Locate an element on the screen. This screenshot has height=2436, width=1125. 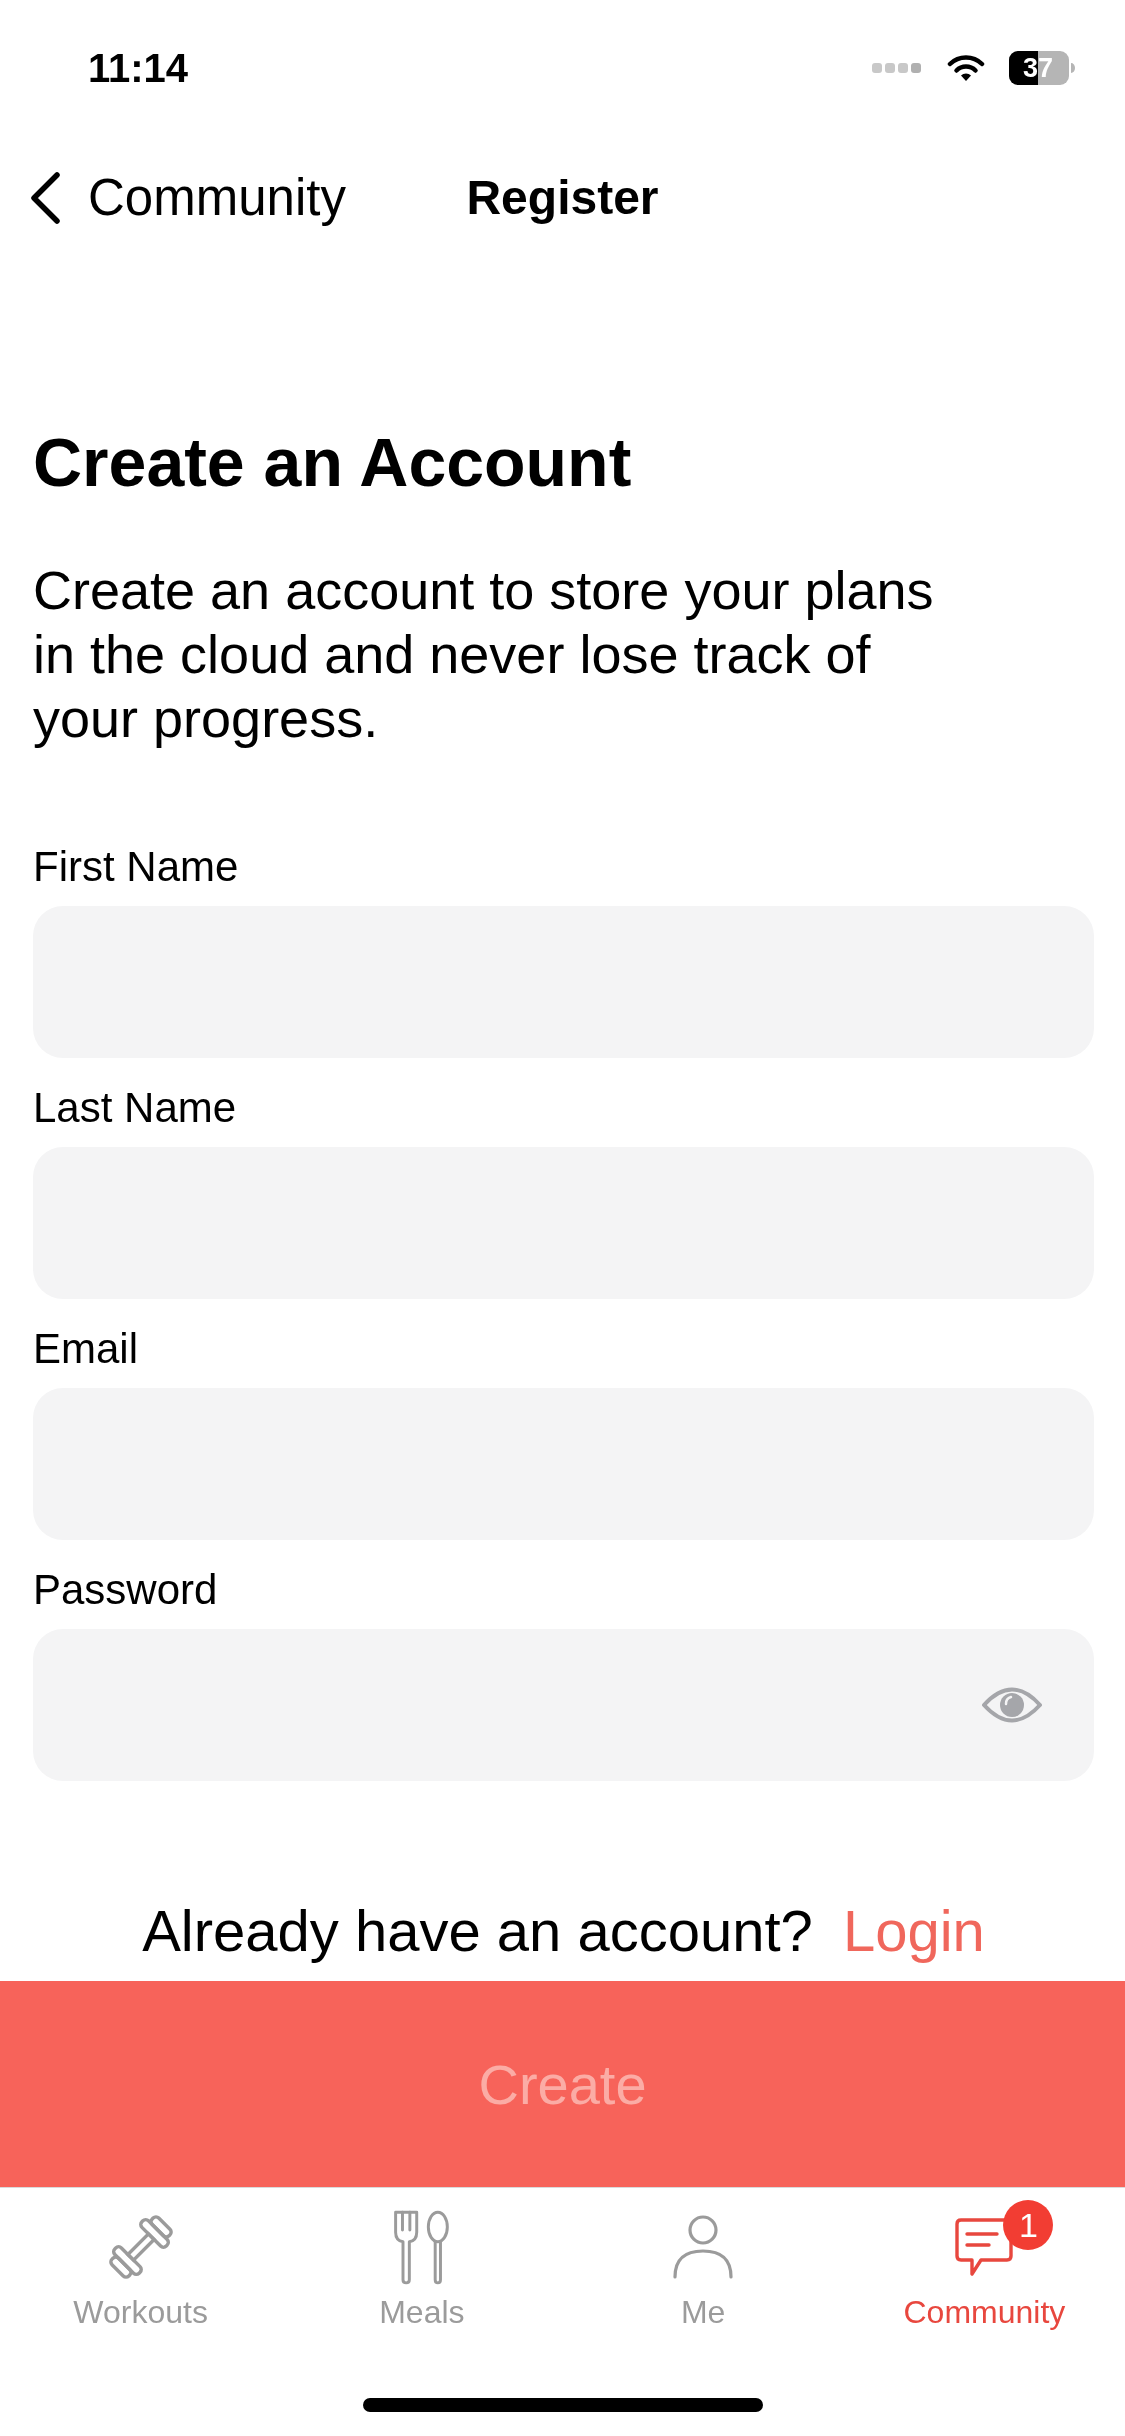
tab-bar-item: Workouts is located at coordinates (141, 2259).